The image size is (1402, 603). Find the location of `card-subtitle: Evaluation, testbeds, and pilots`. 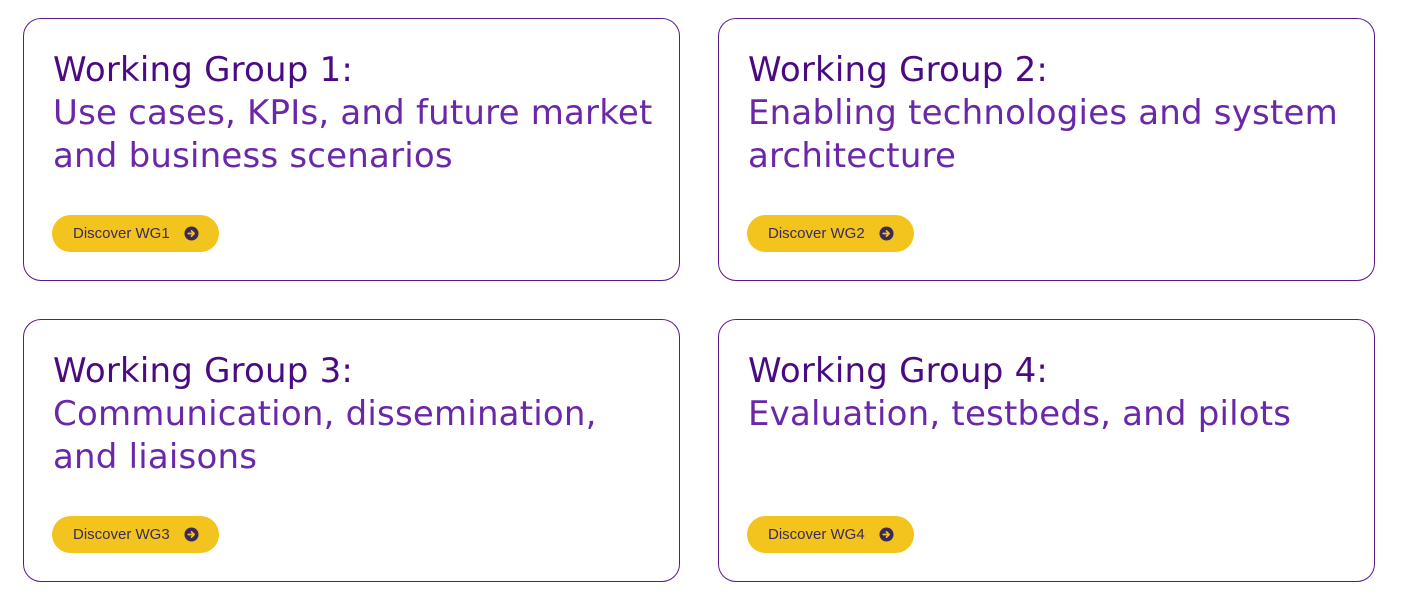

card-subtitle: Evaluation, testbeds, and pilots is located at coordinates (1020, 414).